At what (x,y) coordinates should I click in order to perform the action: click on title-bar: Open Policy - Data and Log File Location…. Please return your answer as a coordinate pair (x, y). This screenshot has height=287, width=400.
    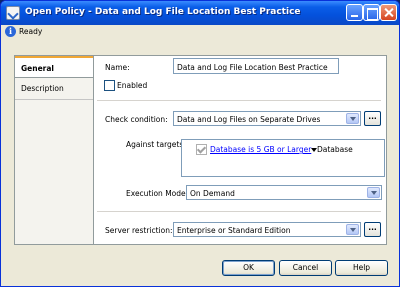
    Looking at the image, I should click on (200, 13).